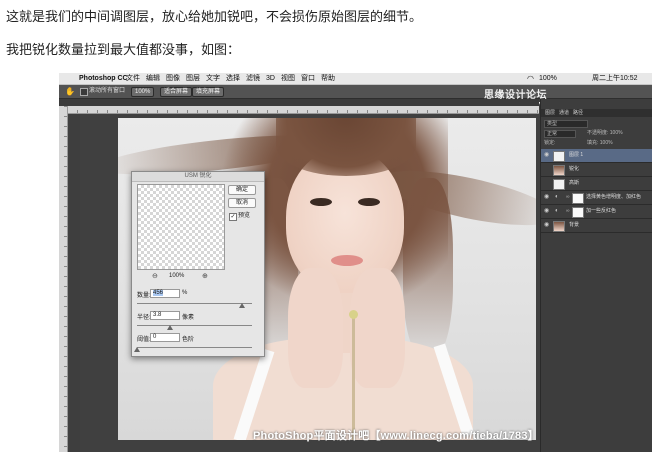 This screenshot has width=659, height=452. Describe the element at coordinates (596, 113) in the screenshot. I see `panel-tabs: 图层 通道 路径` at that location.